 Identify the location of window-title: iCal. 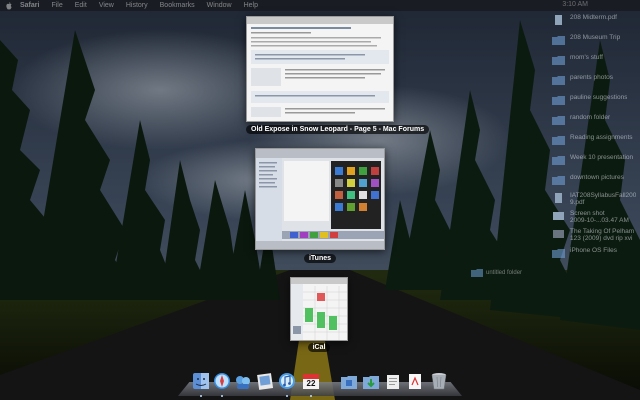
(319, 347).